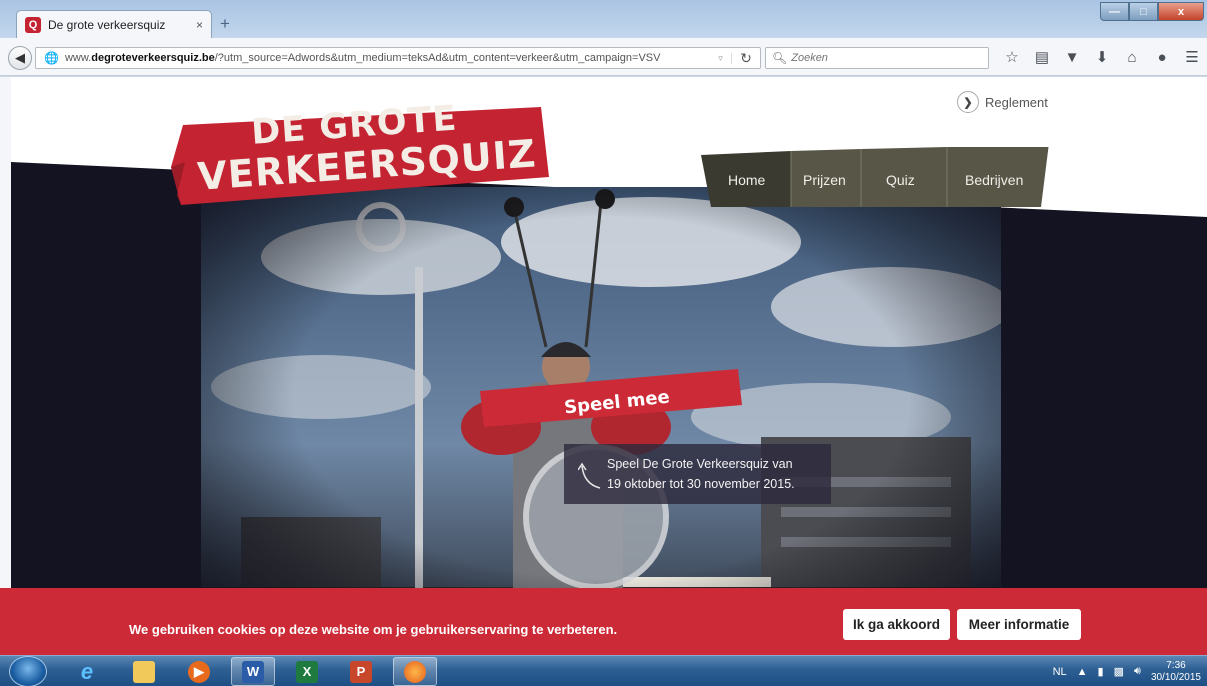  What do you see at coordinates (361, 671) in the screenshot?
I see `powerpoint-icon: P` at bounding box center [361, 671].